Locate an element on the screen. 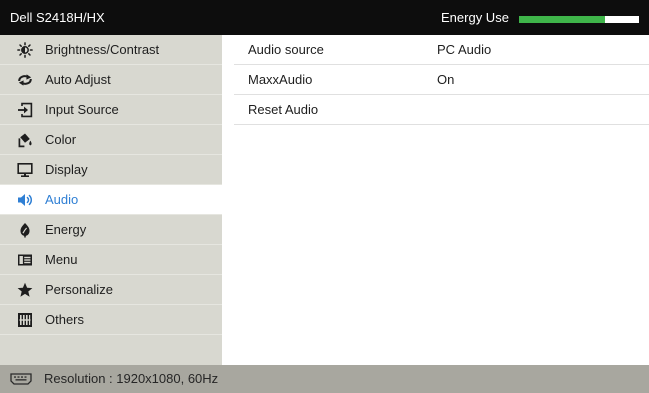 The image size is (649, 393). star-icon is located at coordinates (25, 290).